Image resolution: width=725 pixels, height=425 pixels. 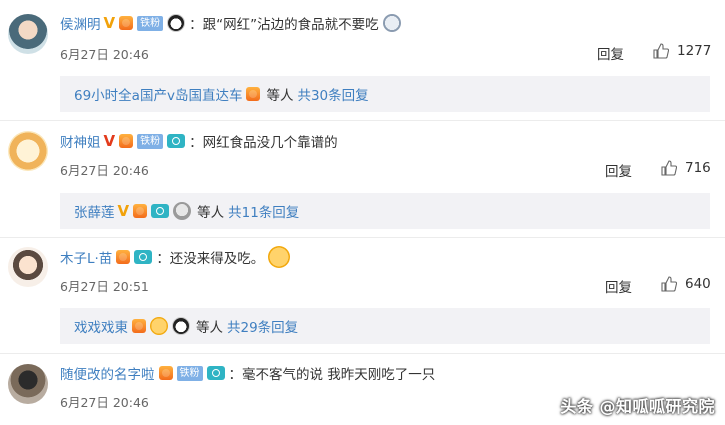 What do you see at coordinates (284, 25) in the screenshot?
I see `comment-text: ：跟“网红”沾边的食品就不要吃` at bounding box center [284, 25].